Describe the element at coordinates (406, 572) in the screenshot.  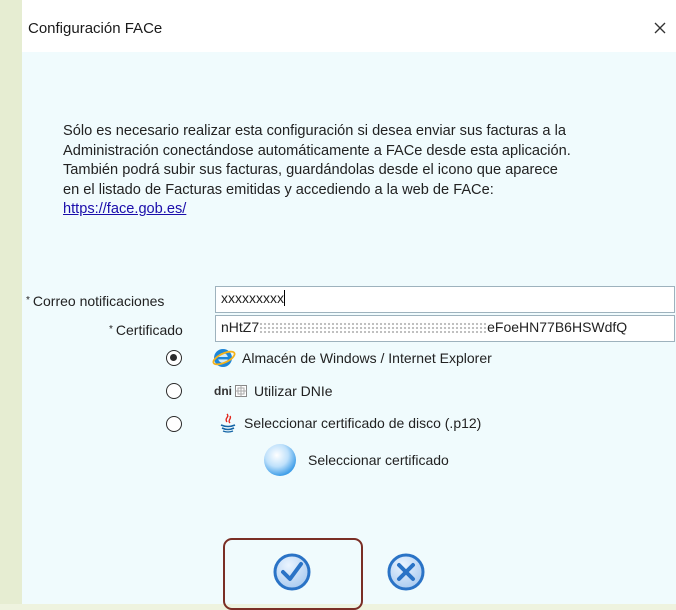
I see `cancel-button` at that location.